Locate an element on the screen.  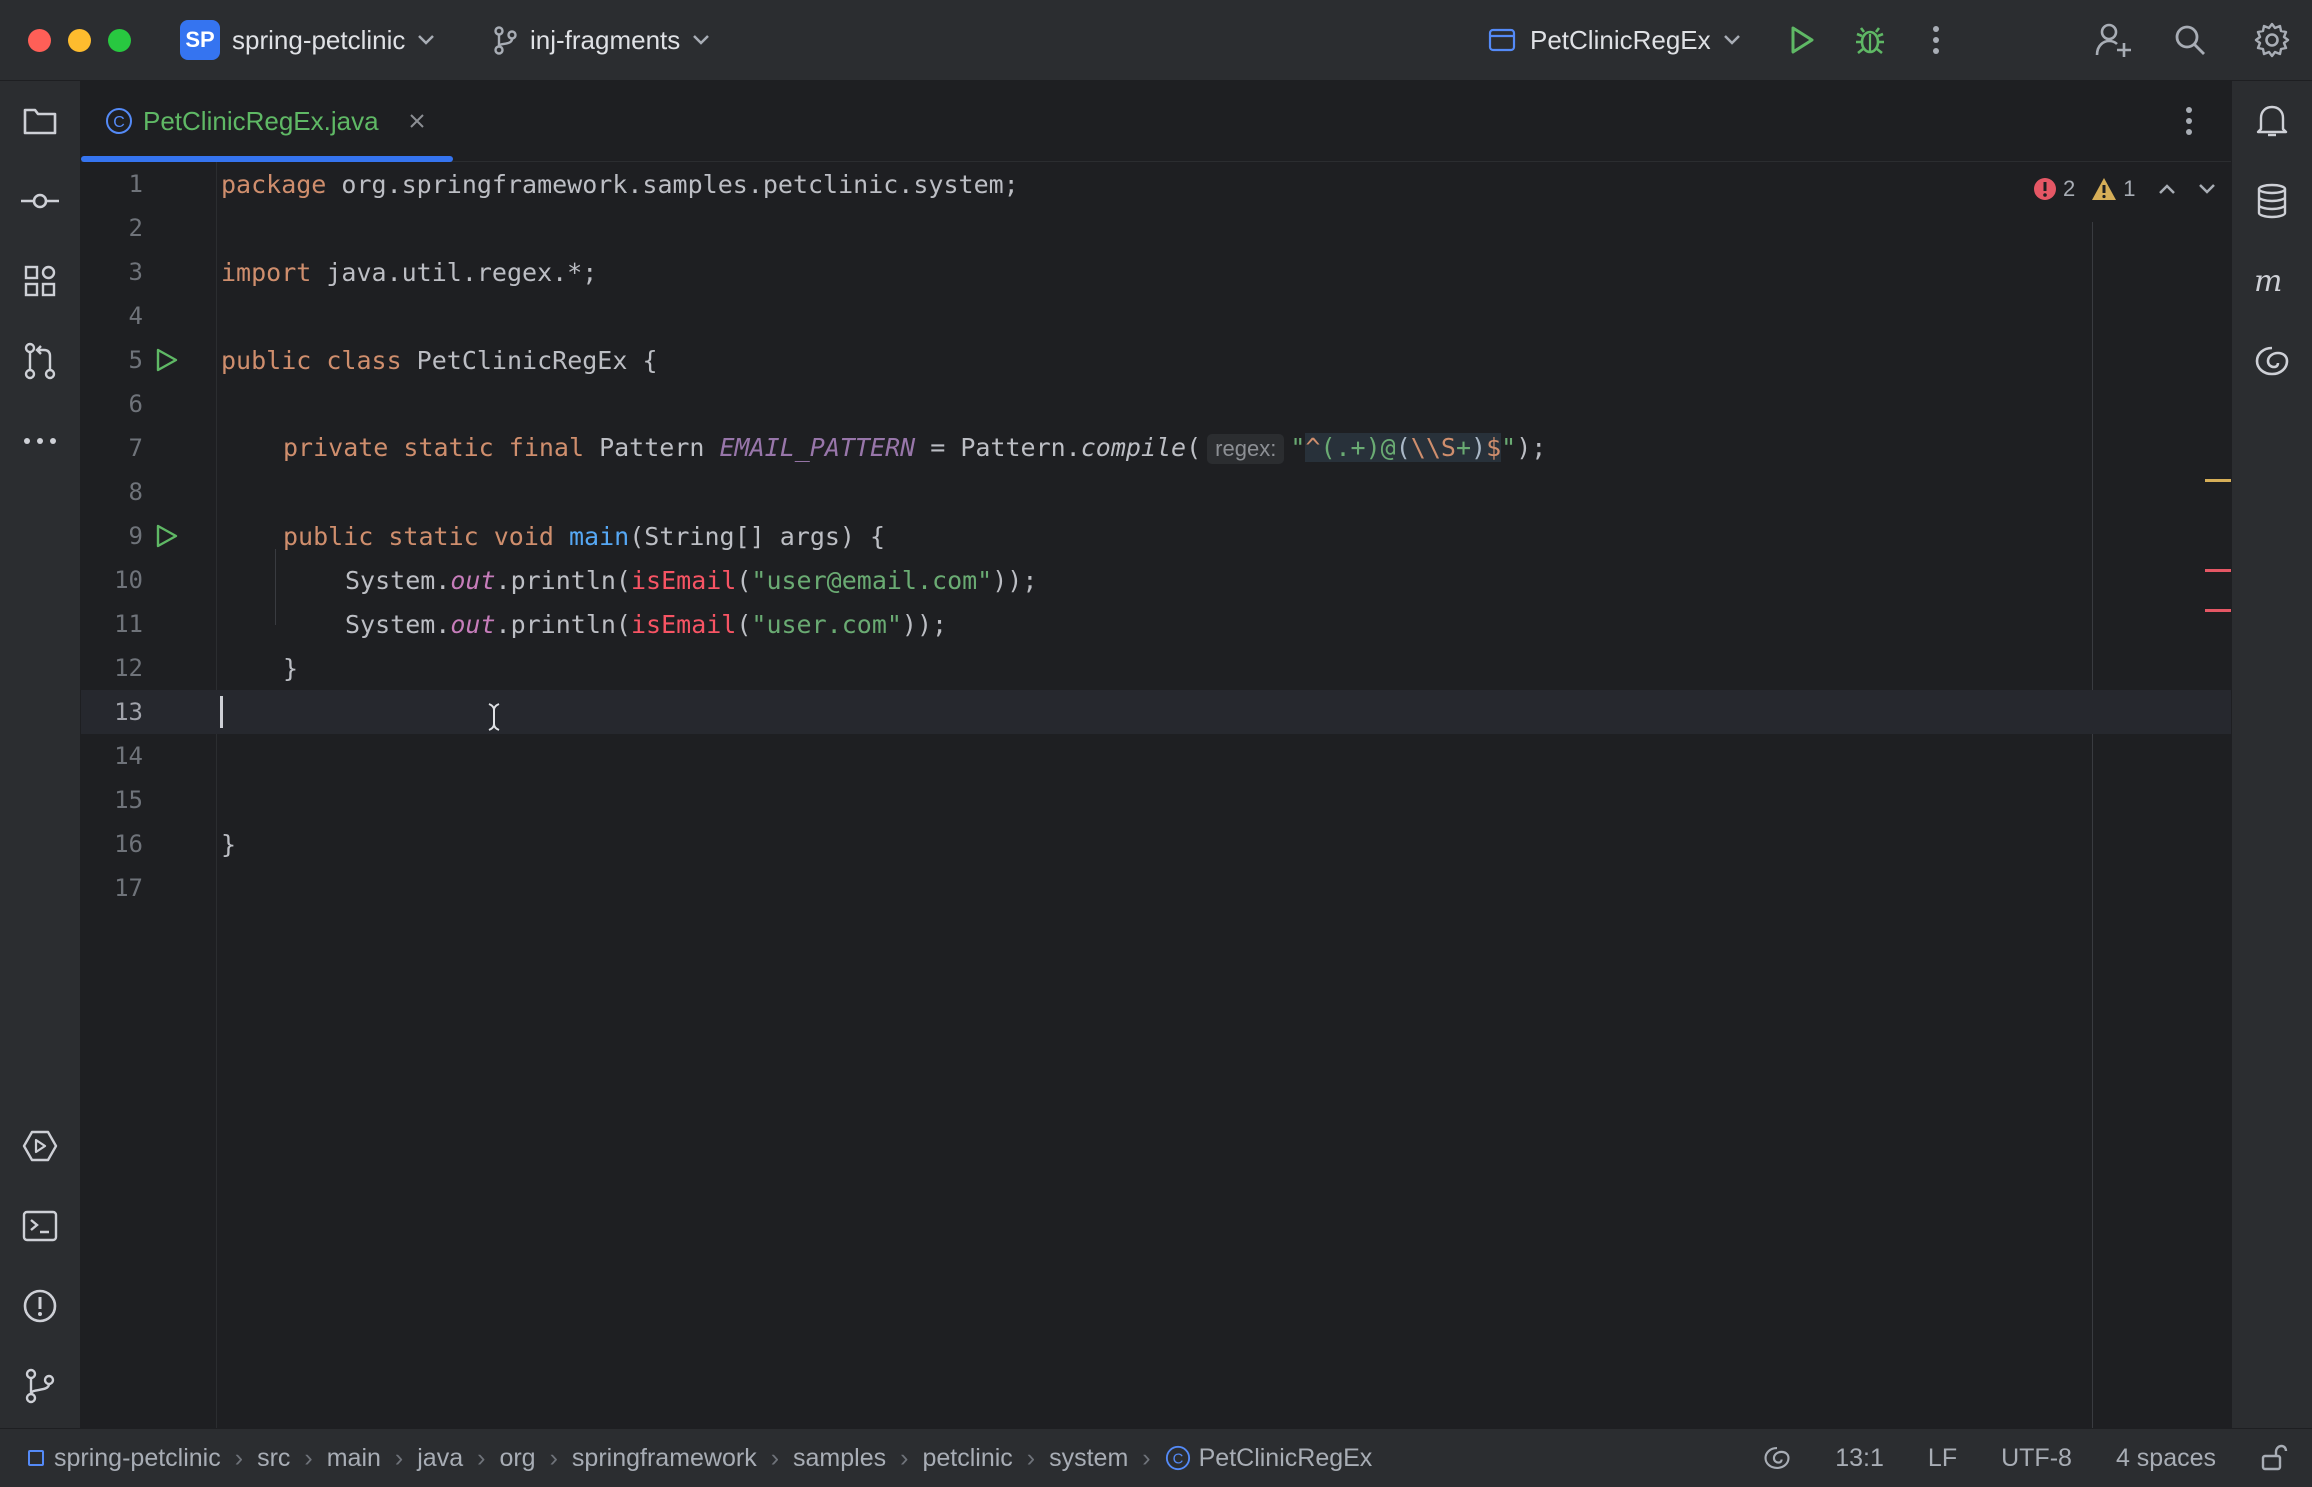
commit-icon is located at coordinates (40, 201).